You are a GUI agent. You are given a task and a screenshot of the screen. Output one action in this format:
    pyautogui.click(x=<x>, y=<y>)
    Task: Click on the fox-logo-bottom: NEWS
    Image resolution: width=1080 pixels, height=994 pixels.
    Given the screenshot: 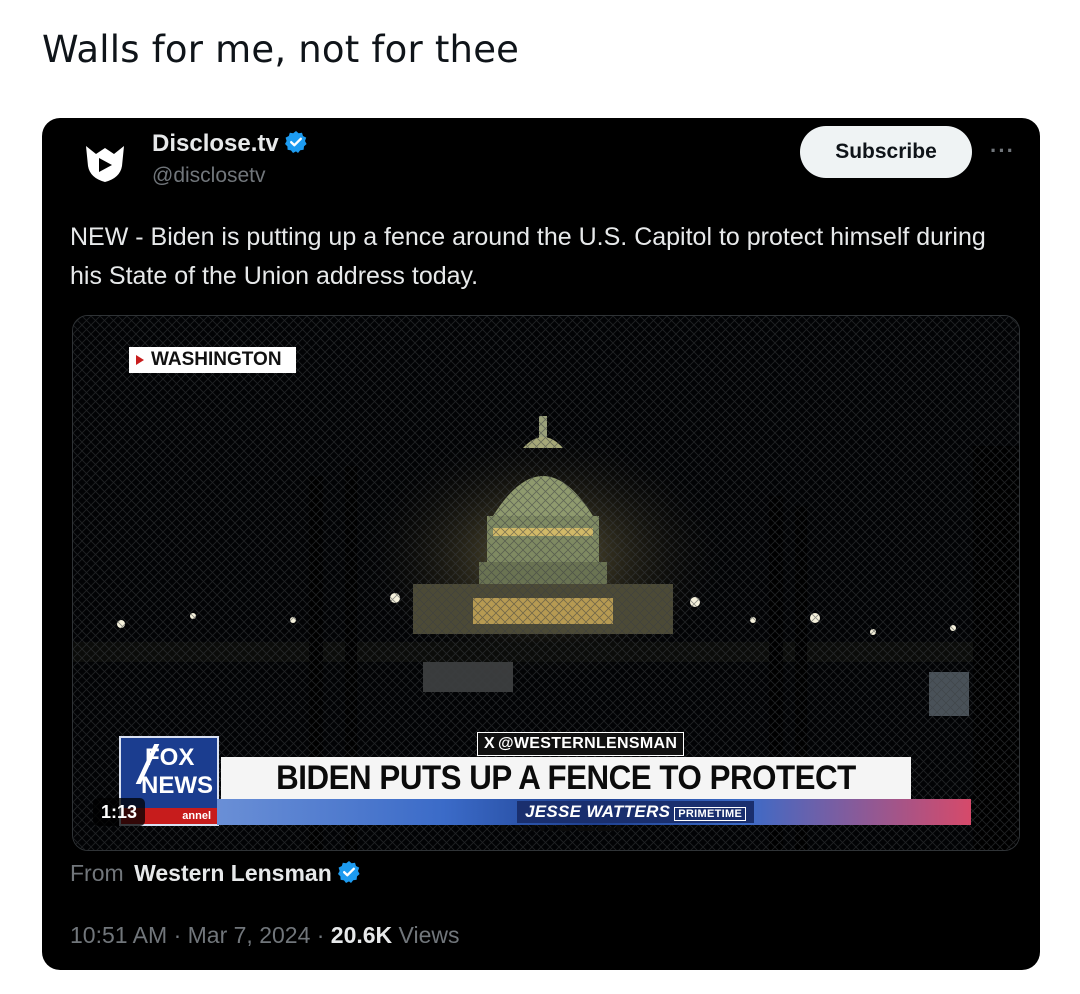 What is the action you would take?
    pyautogui.click(x=177, y=785)
    